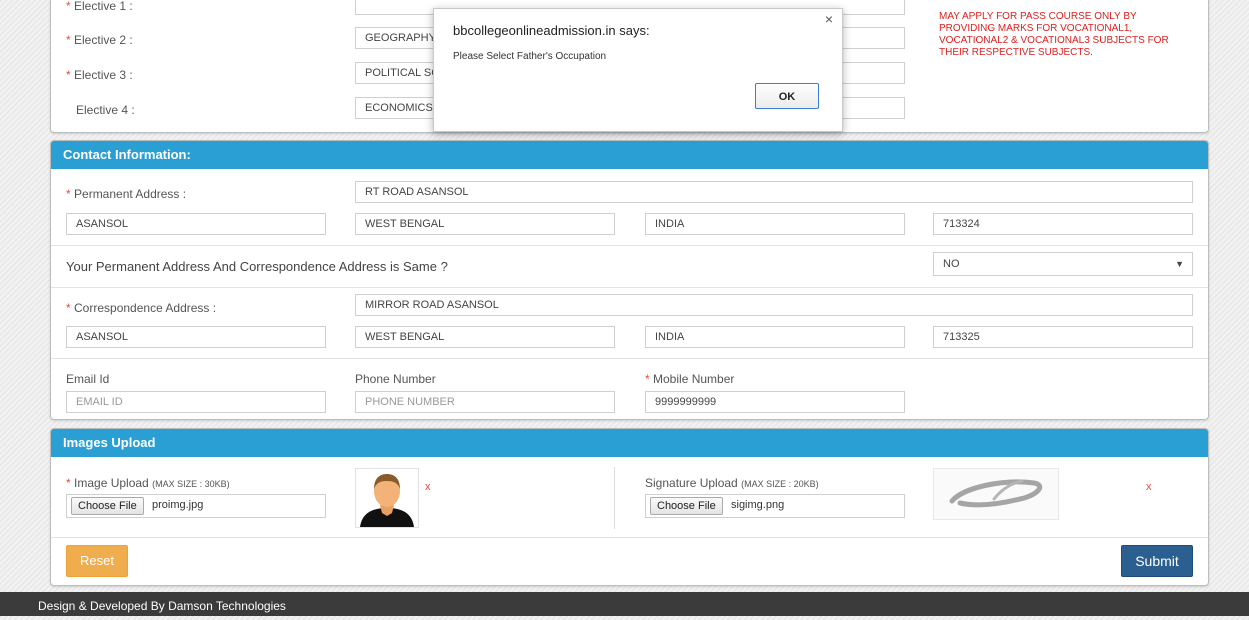 This screenshot has width=1249, height=620. I want to click on permanent-state-input: WEST BENGAL, so click(485, 224).